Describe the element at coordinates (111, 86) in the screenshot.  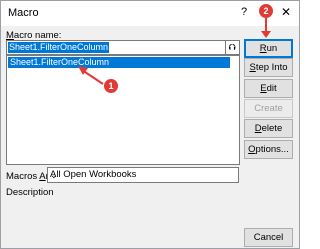
I see `annotation-badge-1: 1` at that location.